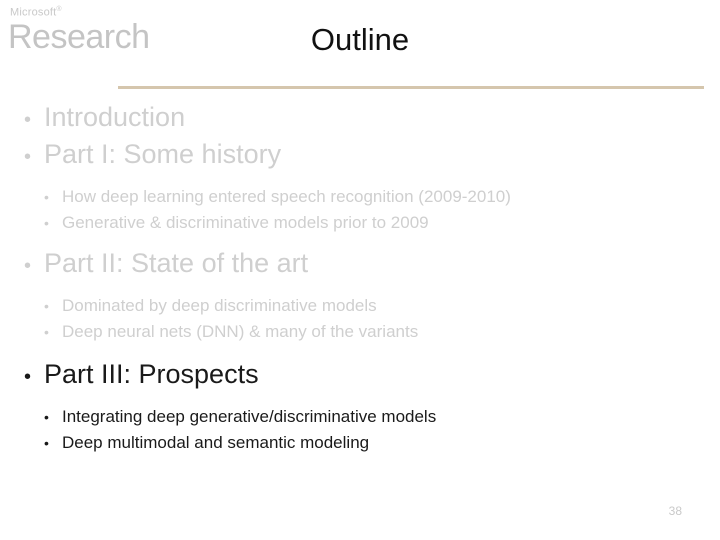 The height and width of the screenshot is (540, 720). I want to click on outline-item: • Part II: State of the art, so click(364, 264).